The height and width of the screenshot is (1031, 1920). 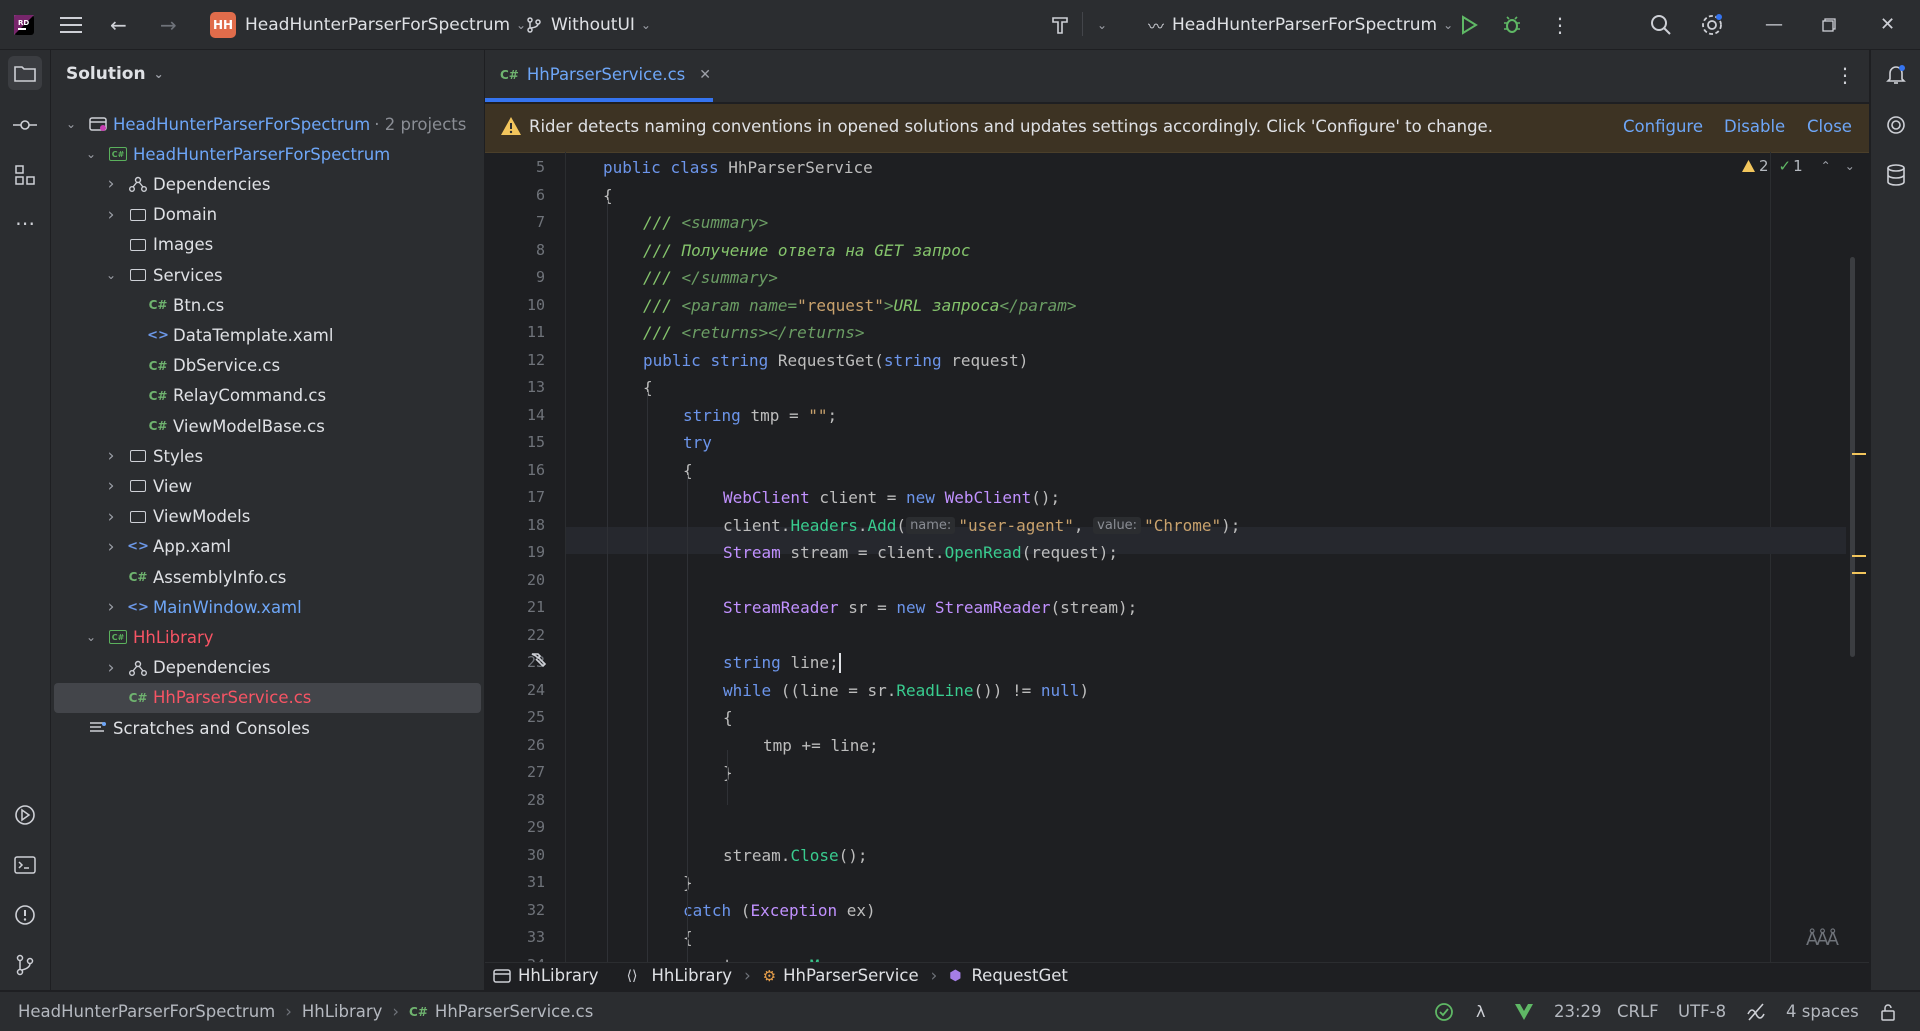 What do you see at coordinates (267, 366) in the screenshot?
I see `tree-item: C# DbService.cs` at bounding box center [267, 366].